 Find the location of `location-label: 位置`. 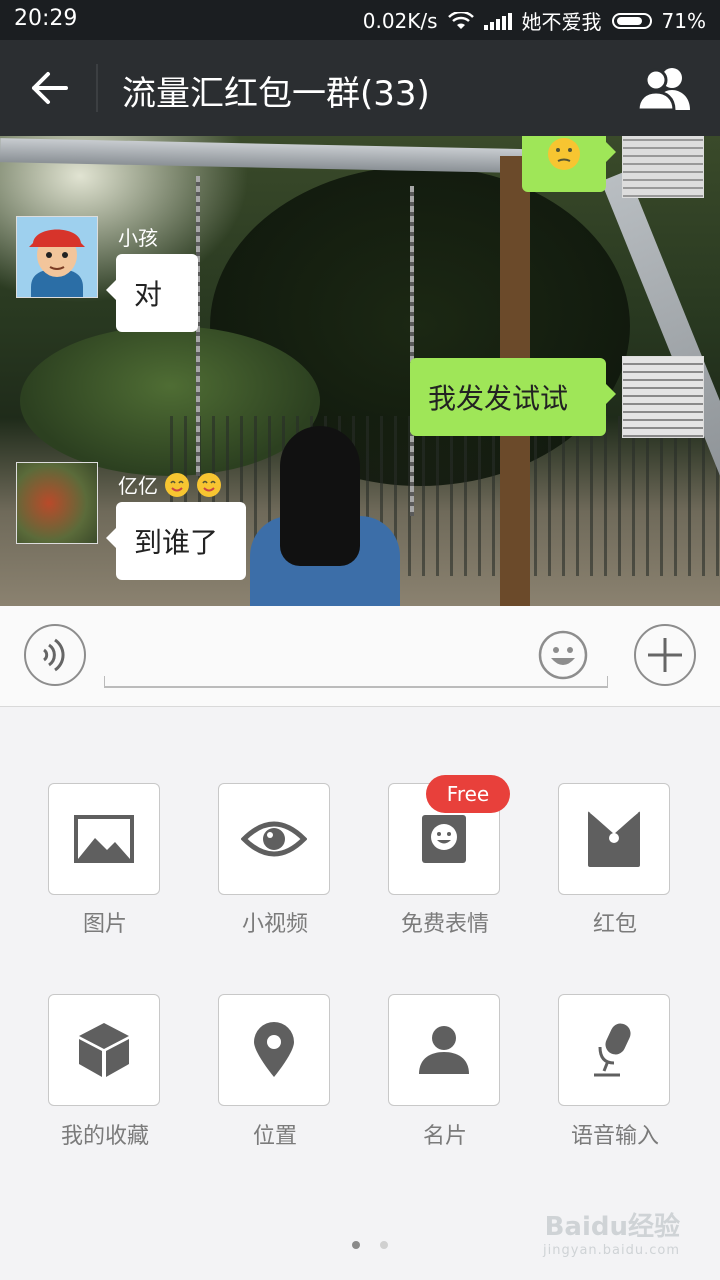

location-label: 位置 is located at coordinates (274, 1136).